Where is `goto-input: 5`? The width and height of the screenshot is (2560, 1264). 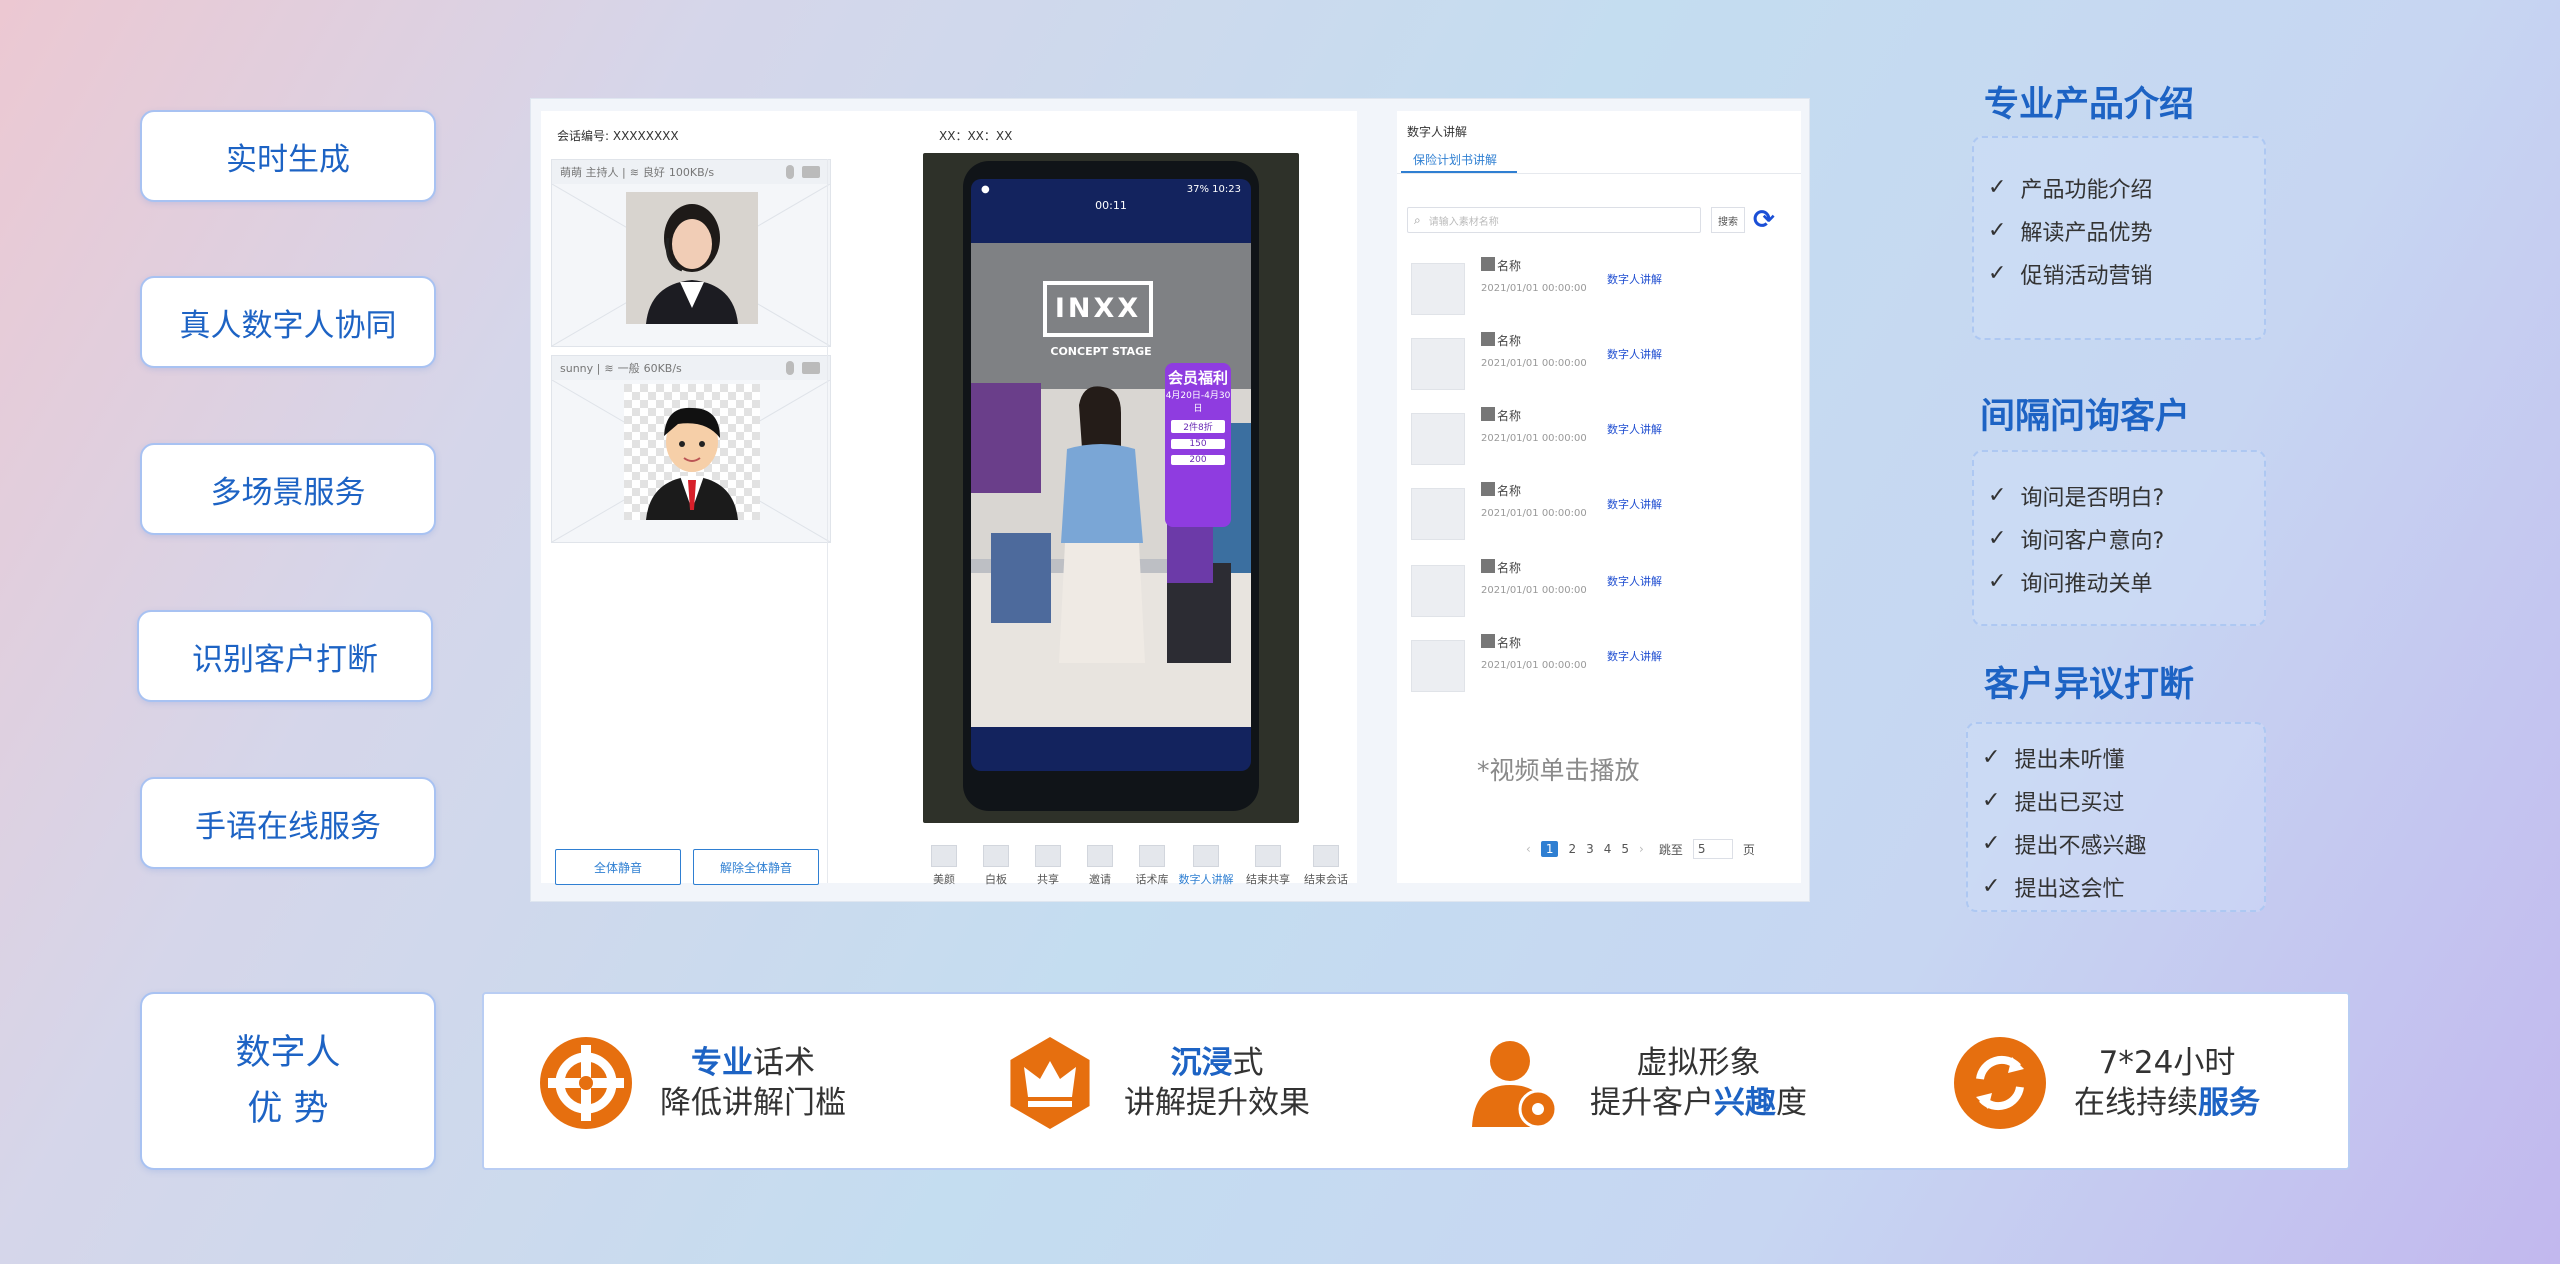
goto-input: 5 is located at coordinates (1712, 849).